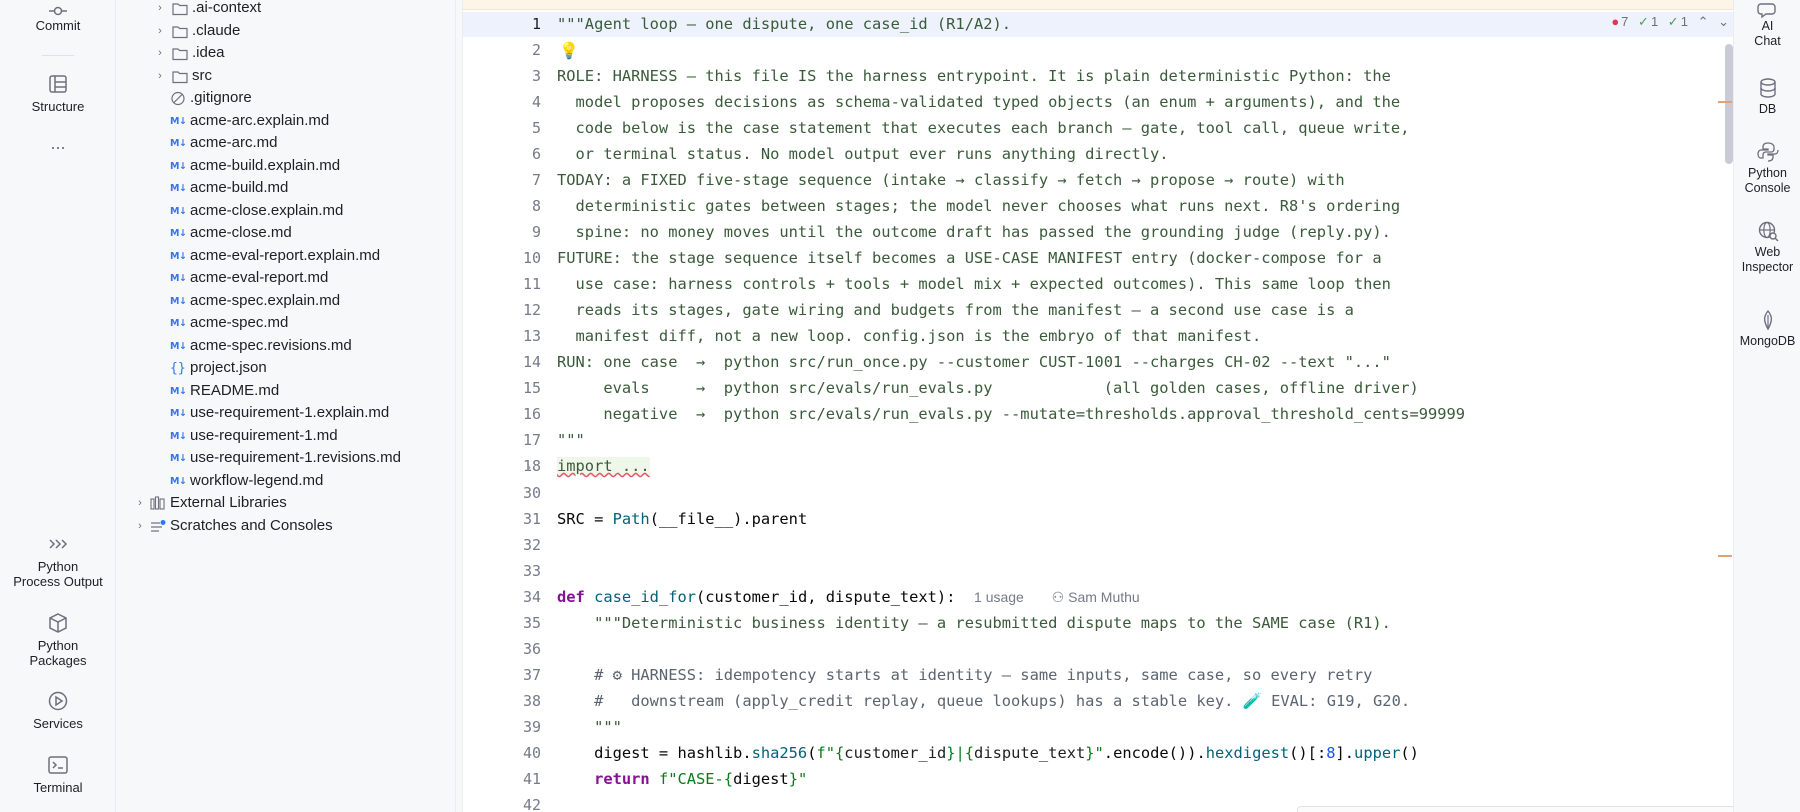  Describe the element at coordinates (502, 753) in the screenshot. I see `line-number: 40` at that location.